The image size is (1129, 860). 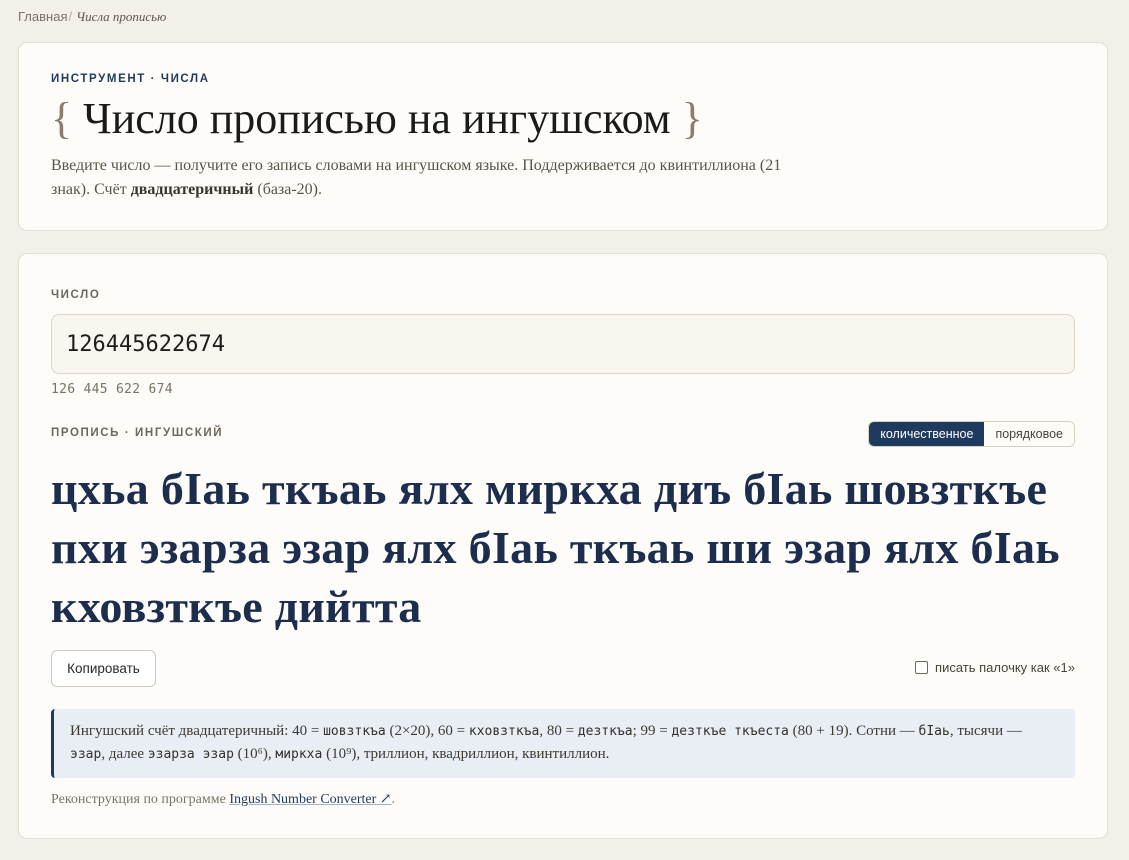 I want to click on title-text: Число прописью на ингушском, so click(x=377, y=118).